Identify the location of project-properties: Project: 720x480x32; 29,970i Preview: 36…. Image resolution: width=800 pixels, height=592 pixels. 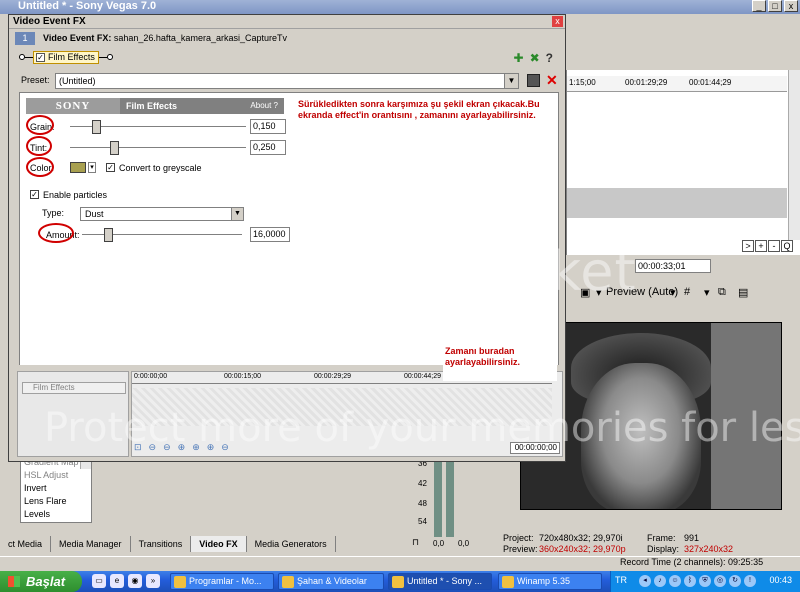
(650, 544).